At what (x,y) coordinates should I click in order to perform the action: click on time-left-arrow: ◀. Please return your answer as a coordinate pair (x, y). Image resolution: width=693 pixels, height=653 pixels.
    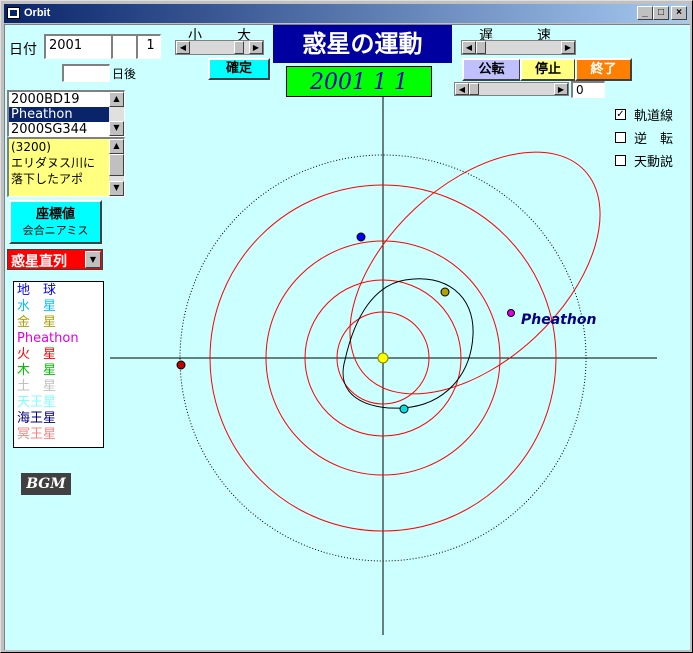
    Looking at the image, I should click on (462, 89).